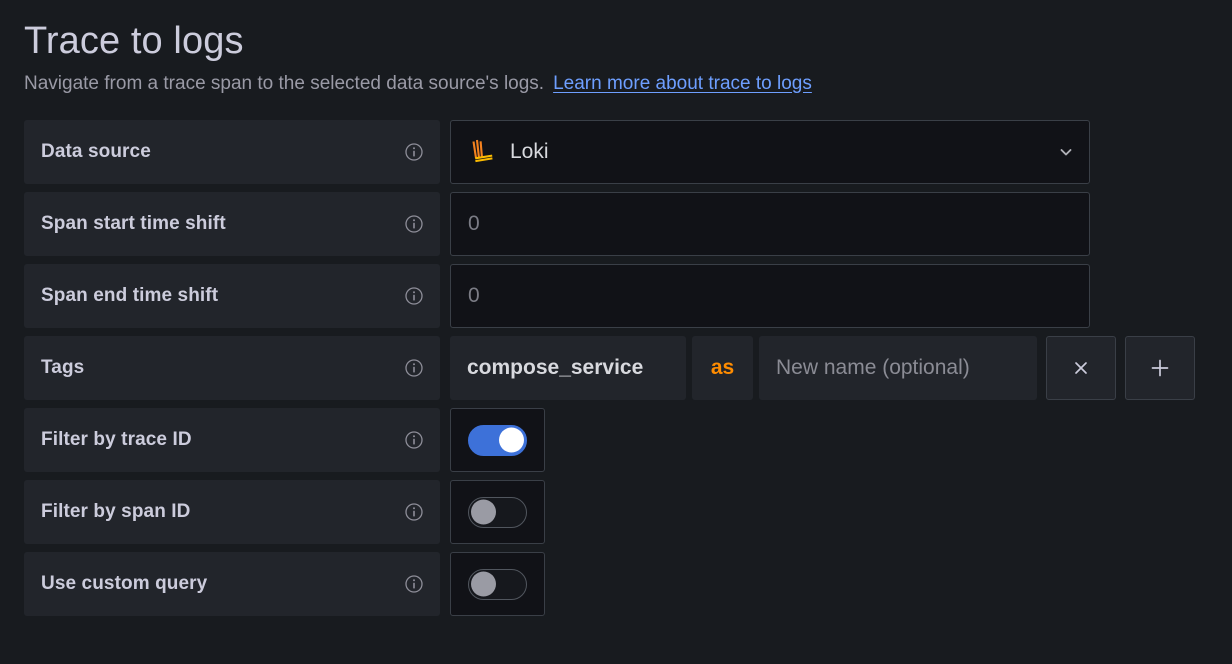 This screenshot has width=1232, height=664. What do you see at coordinates (130, 296) in the screenshot?
I see `row-label-text: Span end time shift` at bounding box center [130, 296].